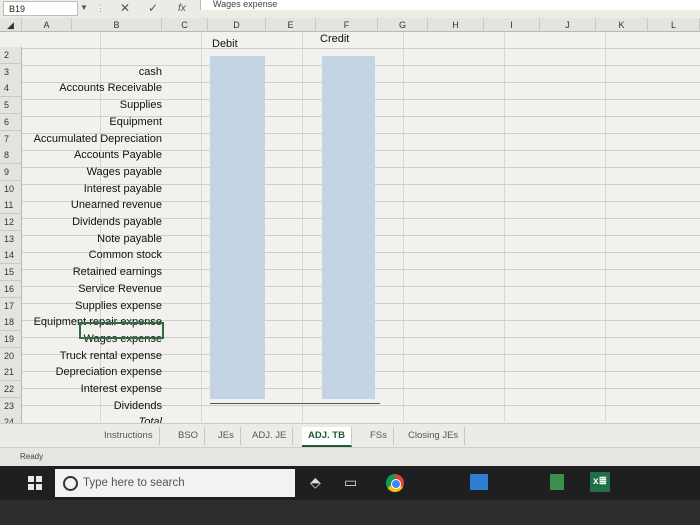 The height and width of the screenshot is (525, 700). I want to click on account-label: Accounts Payable, so click(118, 155).